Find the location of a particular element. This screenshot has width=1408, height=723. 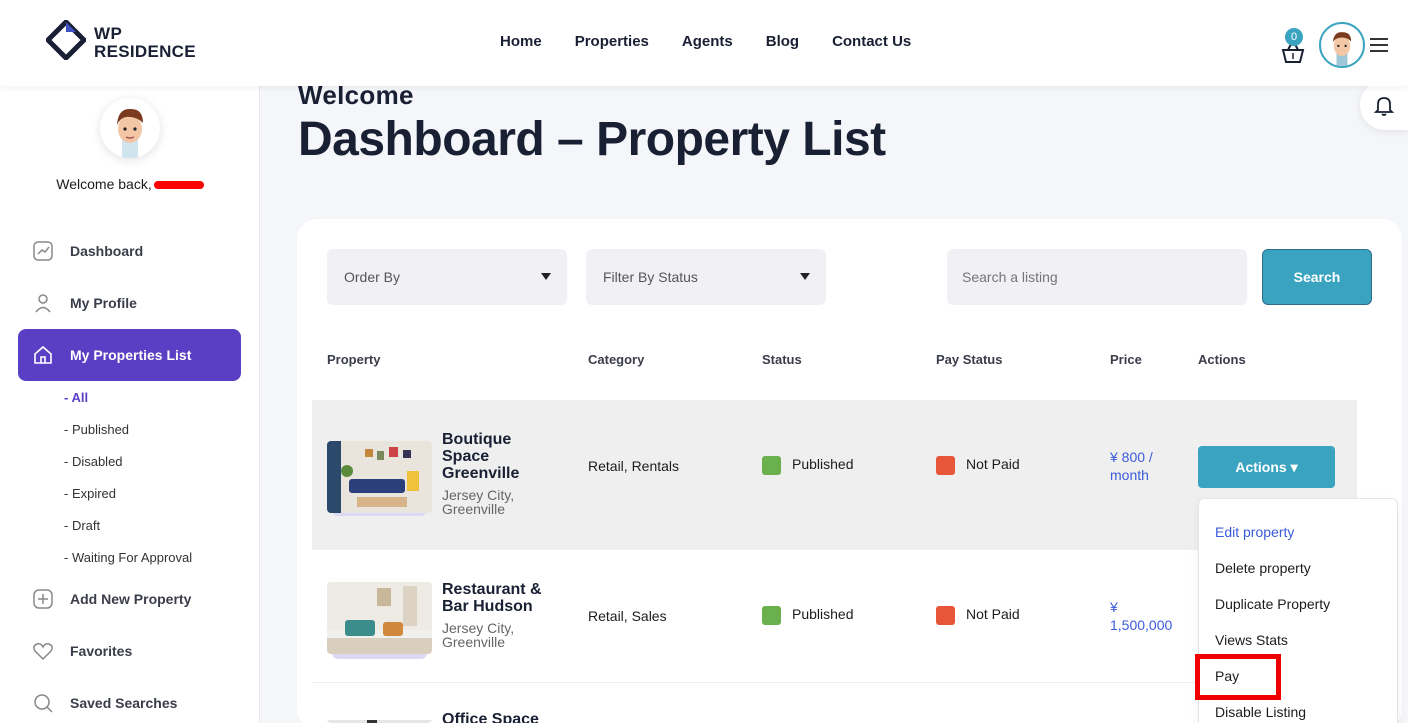

price-cell: ¥ 1,500,000 is located at coordinates (1141, 616).